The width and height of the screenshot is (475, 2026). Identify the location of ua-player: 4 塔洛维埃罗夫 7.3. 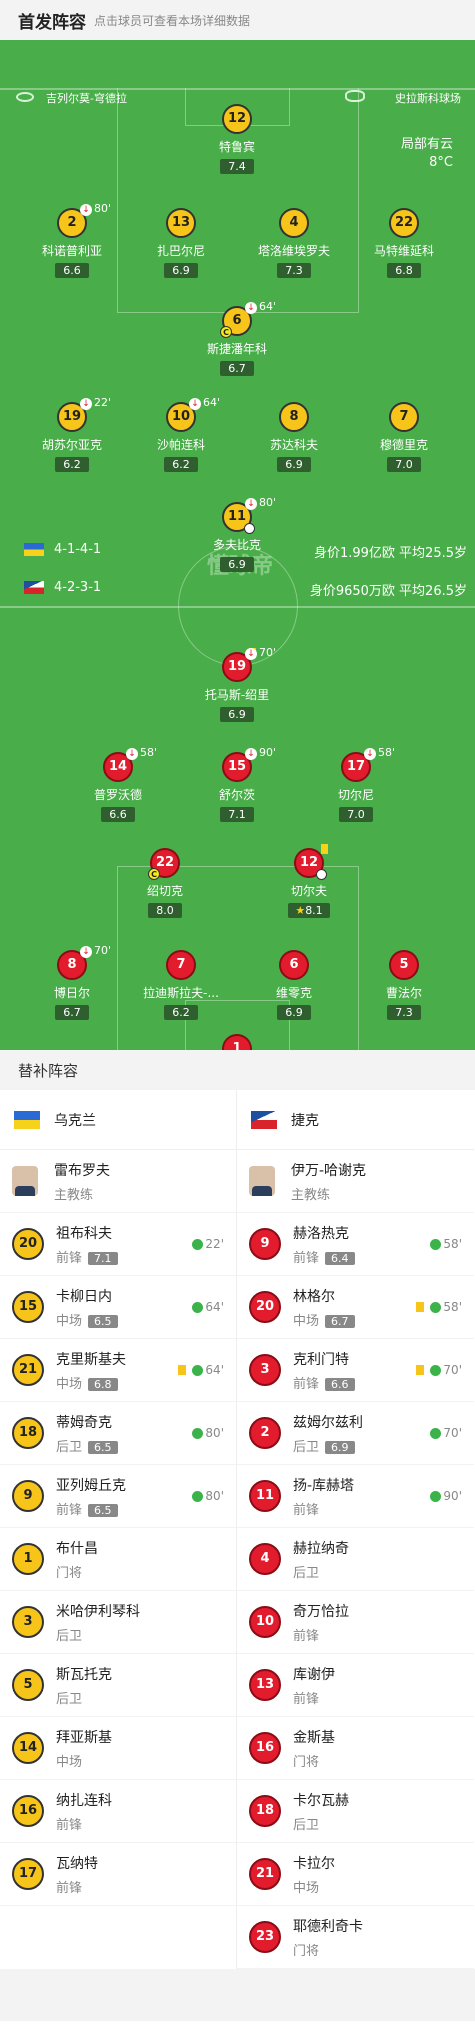
(294, 243).